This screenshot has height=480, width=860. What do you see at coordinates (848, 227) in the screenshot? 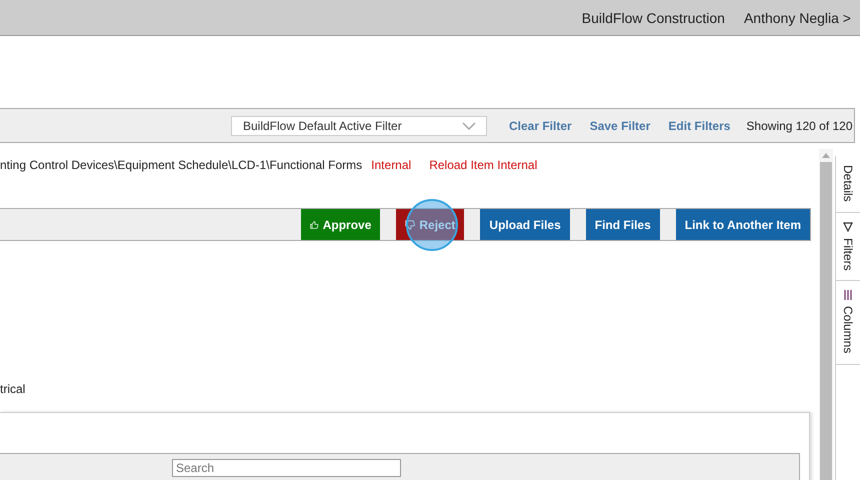
I see `funnel-icon` at bounding box center [848, 227].